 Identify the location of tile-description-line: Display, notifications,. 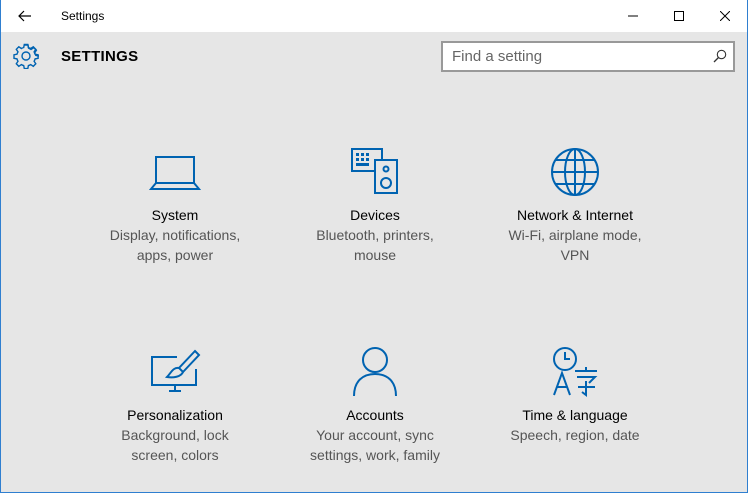
(175, 235).